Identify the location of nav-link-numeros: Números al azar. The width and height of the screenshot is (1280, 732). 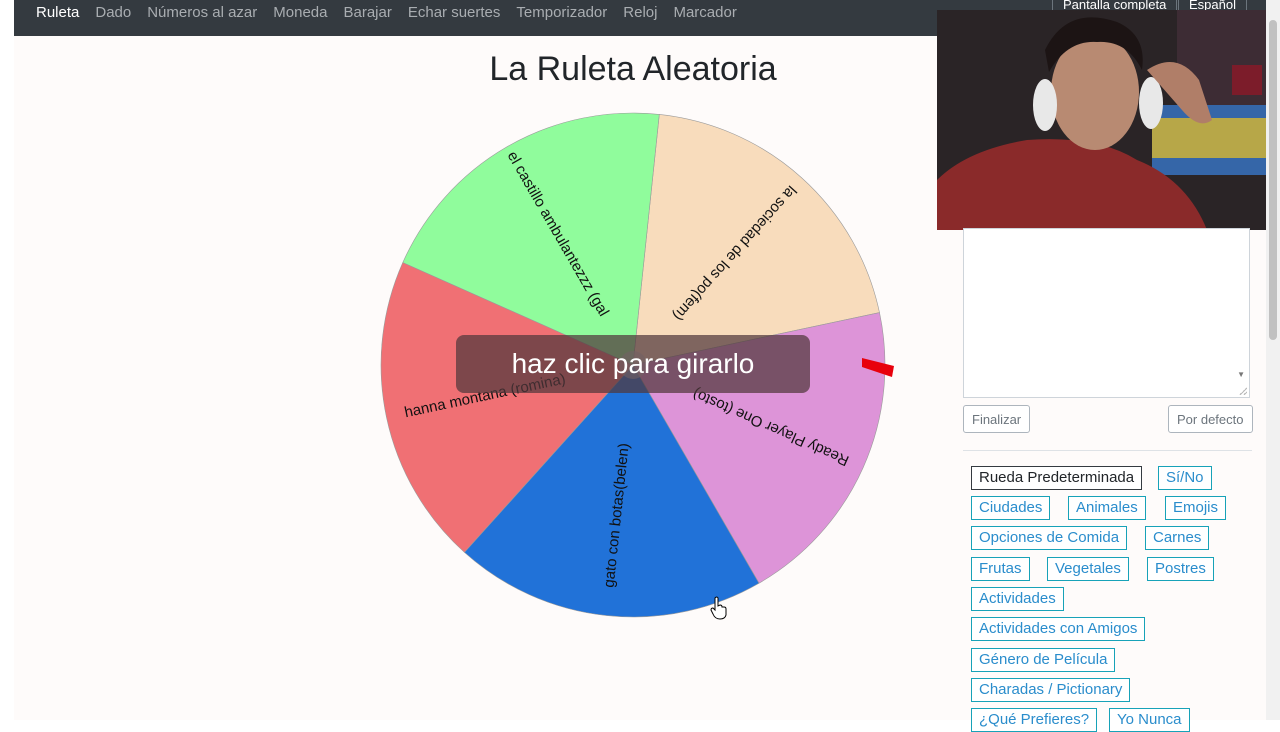
(202, 12).